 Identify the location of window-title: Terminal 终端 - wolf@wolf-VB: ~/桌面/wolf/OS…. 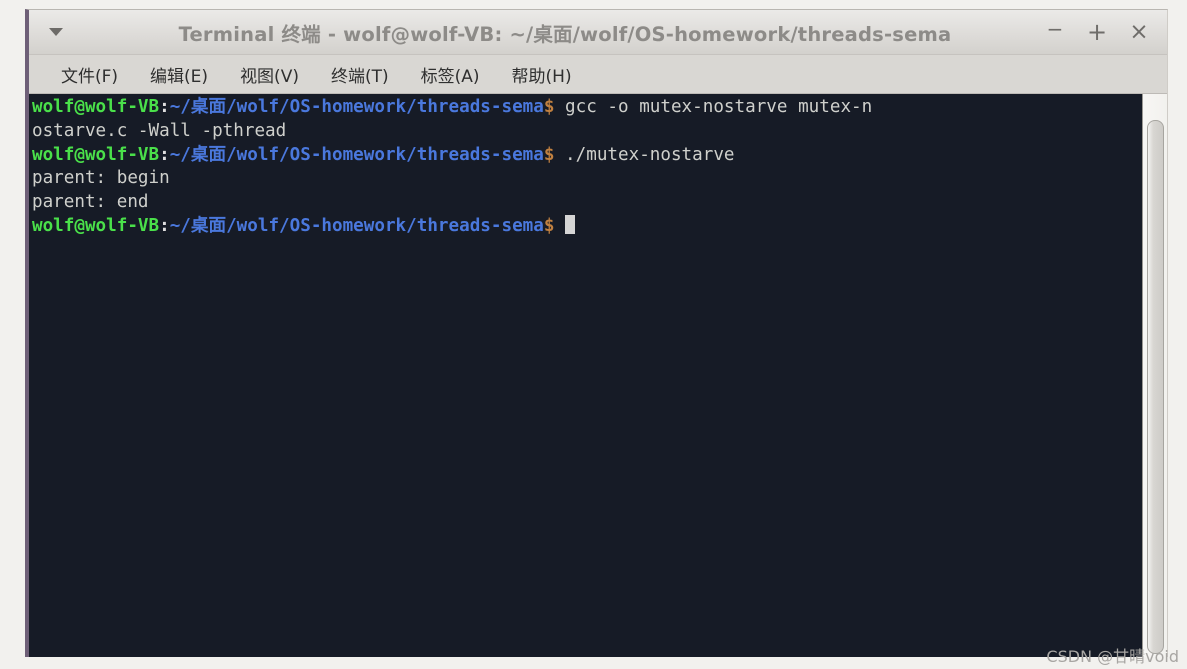
(565, 34).